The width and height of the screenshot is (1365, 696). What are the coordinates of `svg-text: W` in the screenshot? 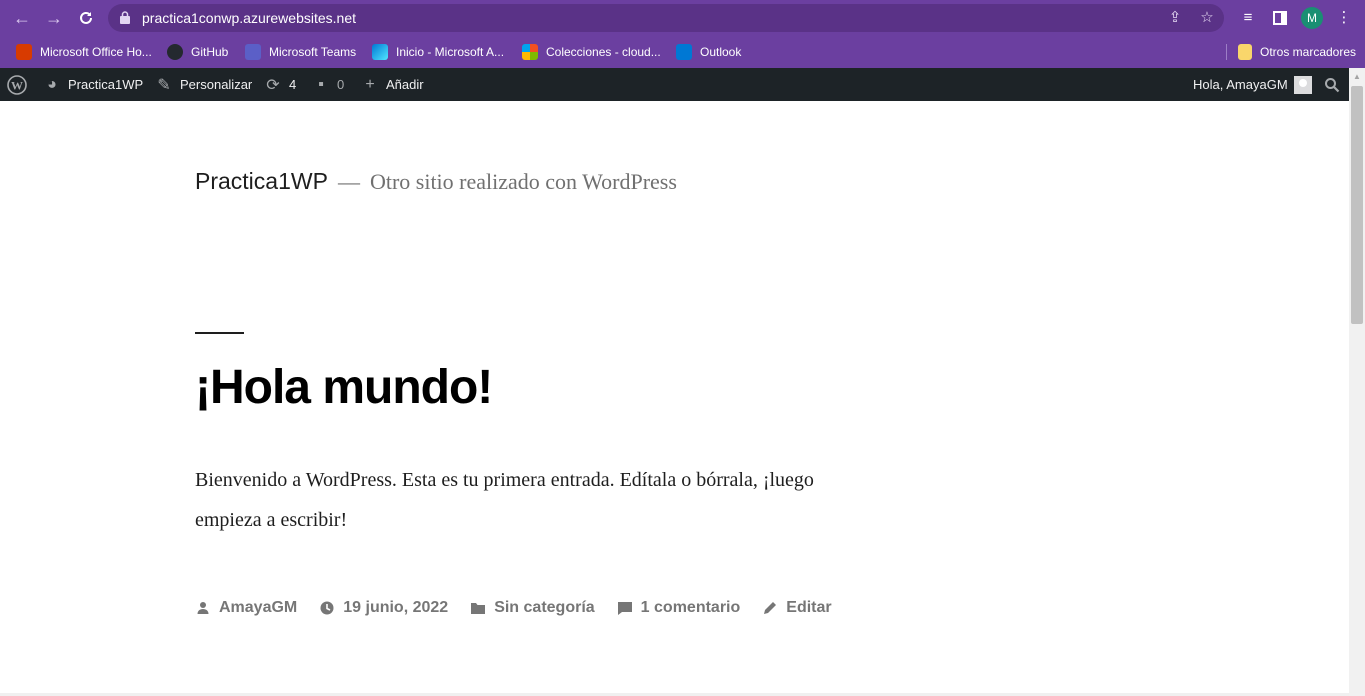 It's located at (17, 85).